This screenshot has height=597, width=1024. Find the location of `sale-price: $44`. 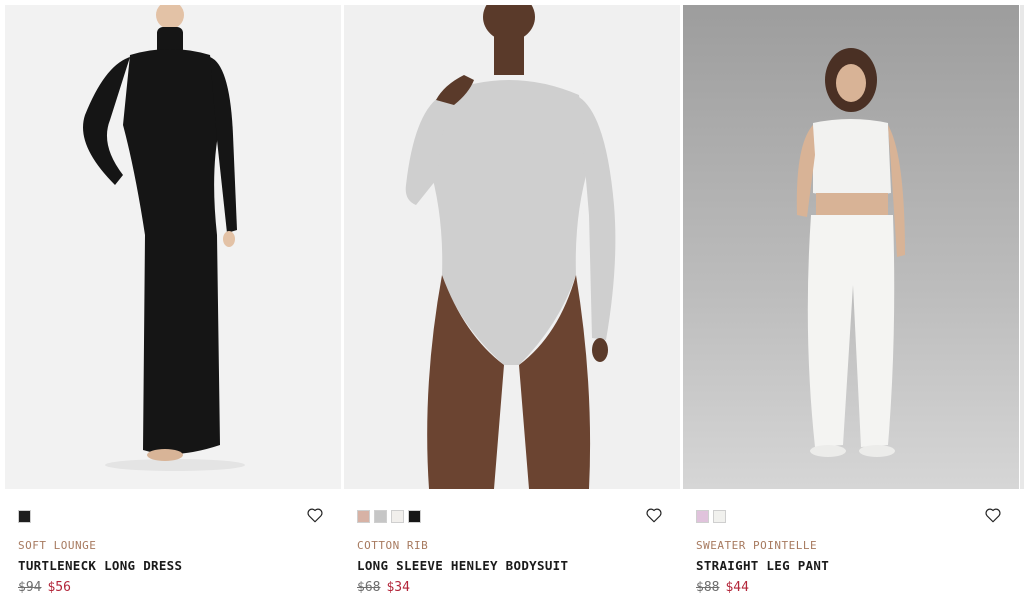

sale-price: $44 is located at coordinates (737, 587).